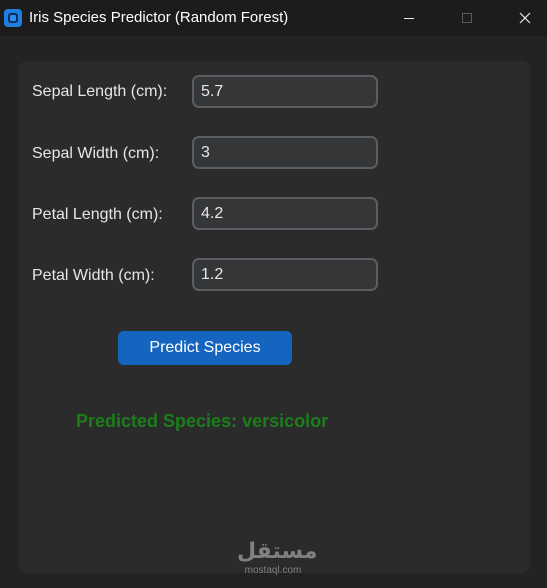 Image resolution: width=547 pixels, height=588 pixels. I want to click on title-bar: Iris Species Predictor (Random Forest), so click(273, 18).